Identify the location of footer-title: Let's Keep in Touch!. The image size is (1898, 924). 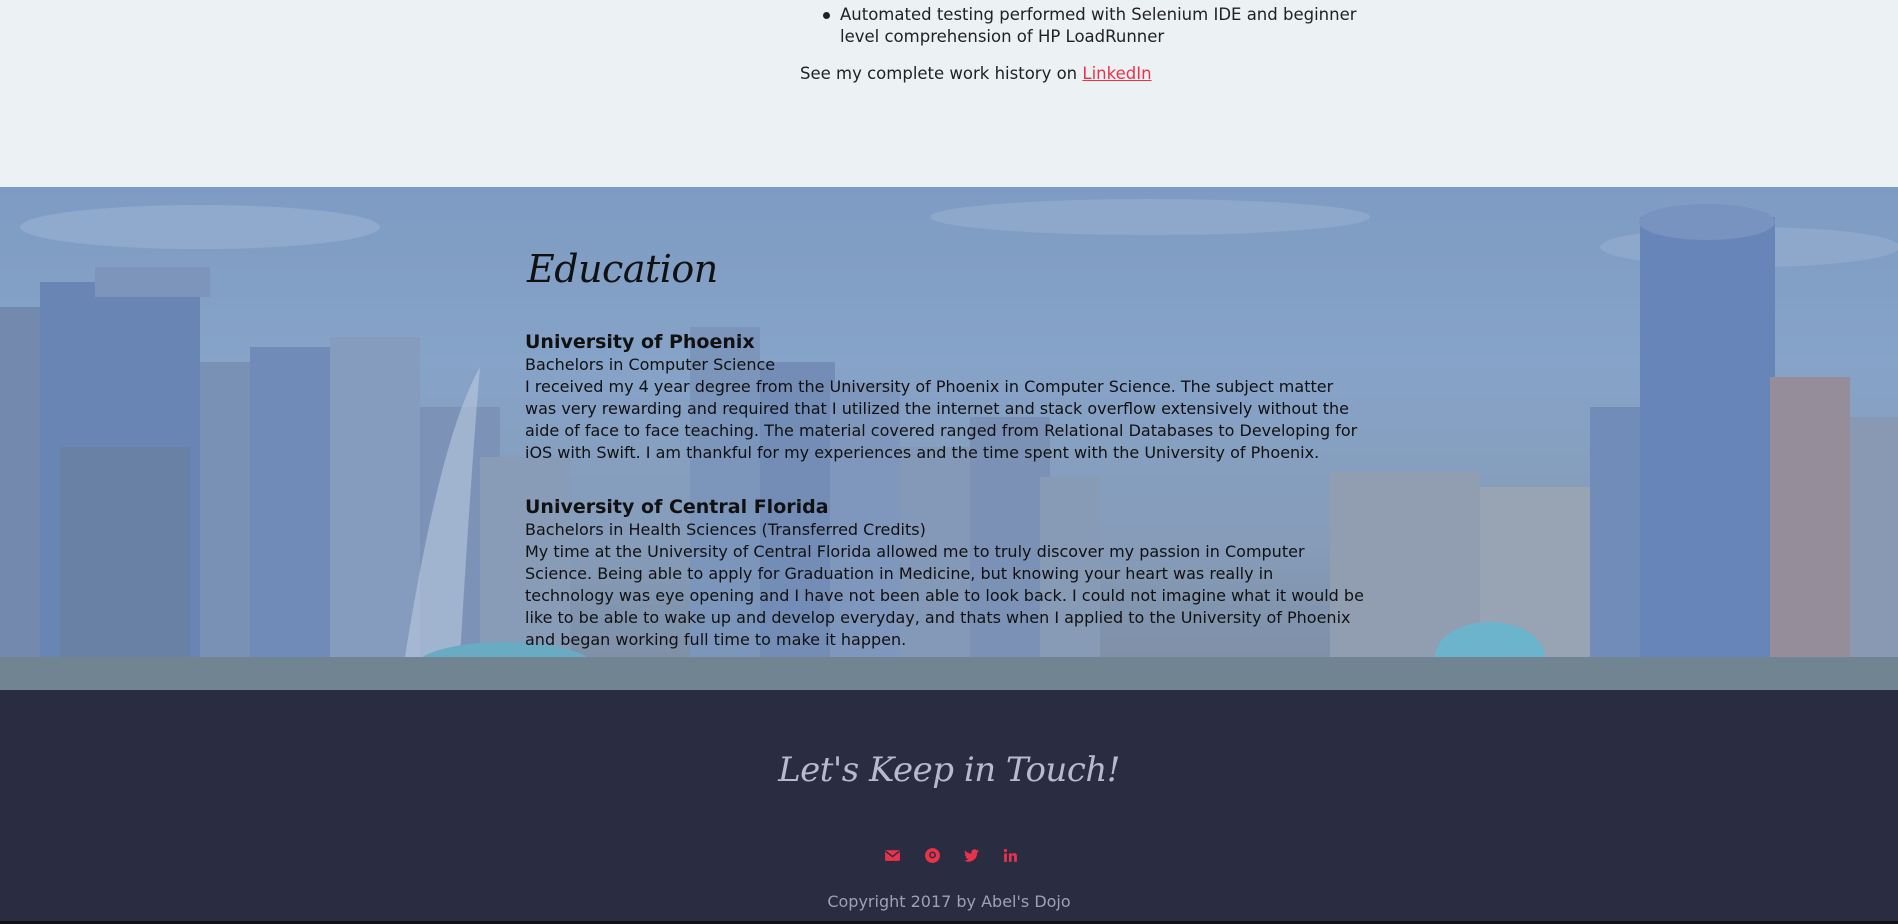
(949, 770).